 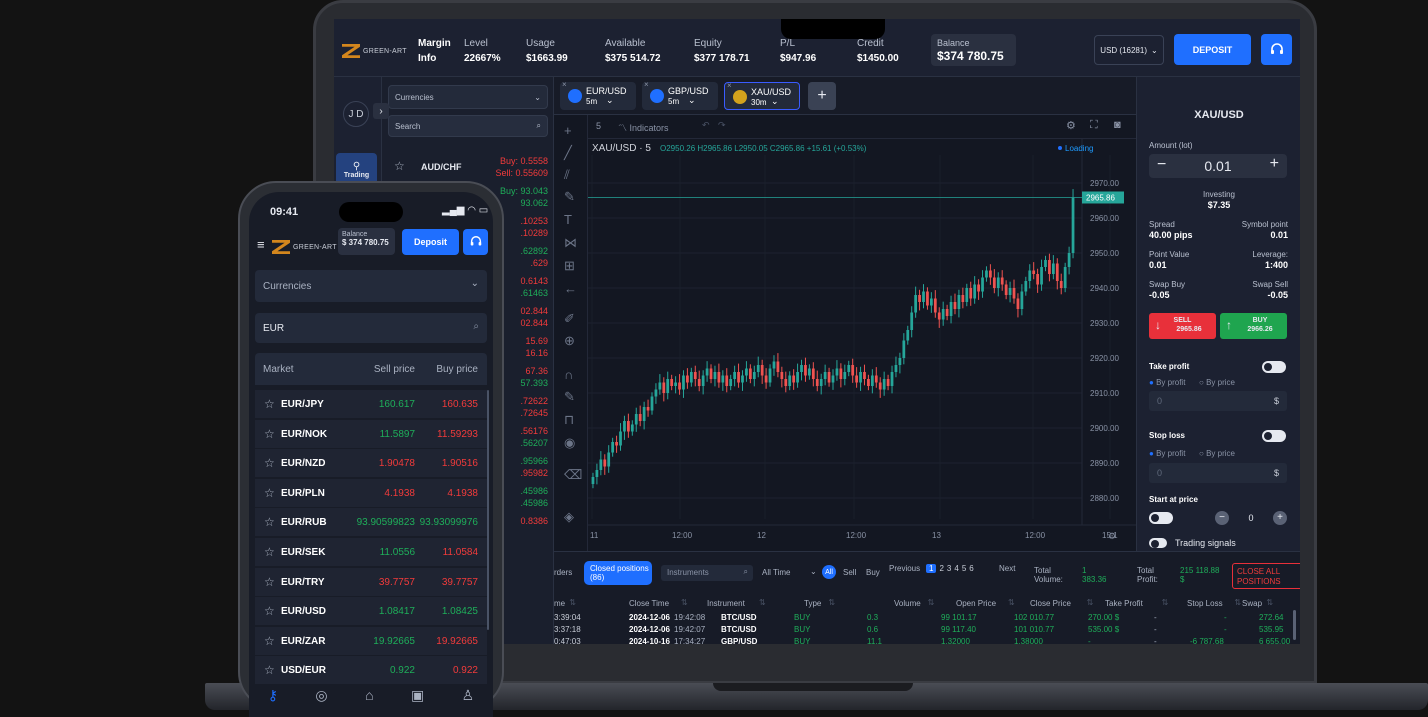 I want to click on prev-page: Previous, so click(x=904, y=568).